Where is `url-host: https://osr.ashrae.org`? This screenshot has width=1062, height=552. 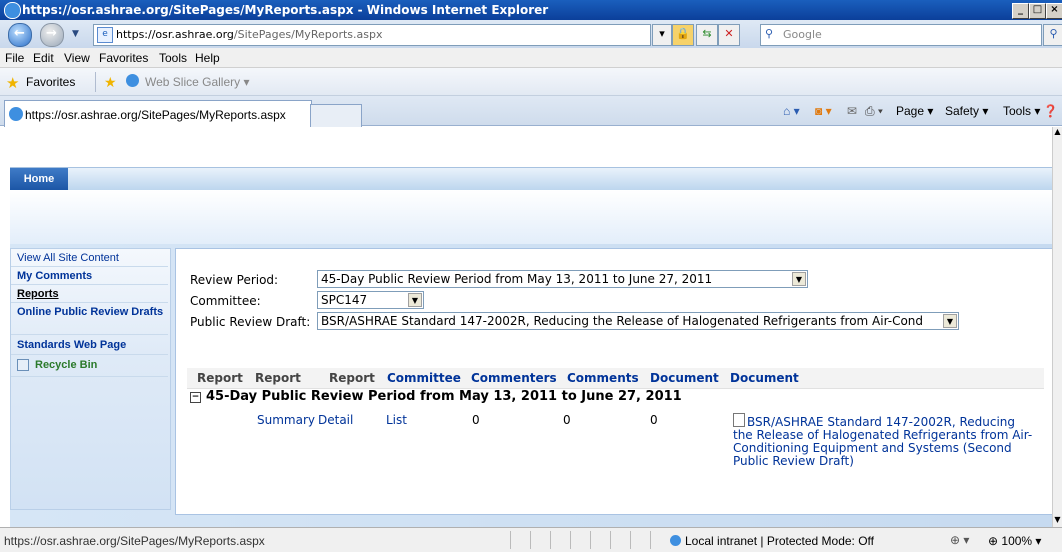
url-host: https://osr.ashrae.org is located at coordinates (175, 34).